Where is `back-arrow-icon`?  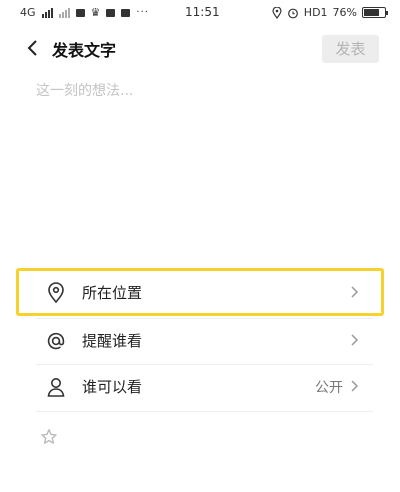
back-arrow-icon is located at coordinates (33, 48).